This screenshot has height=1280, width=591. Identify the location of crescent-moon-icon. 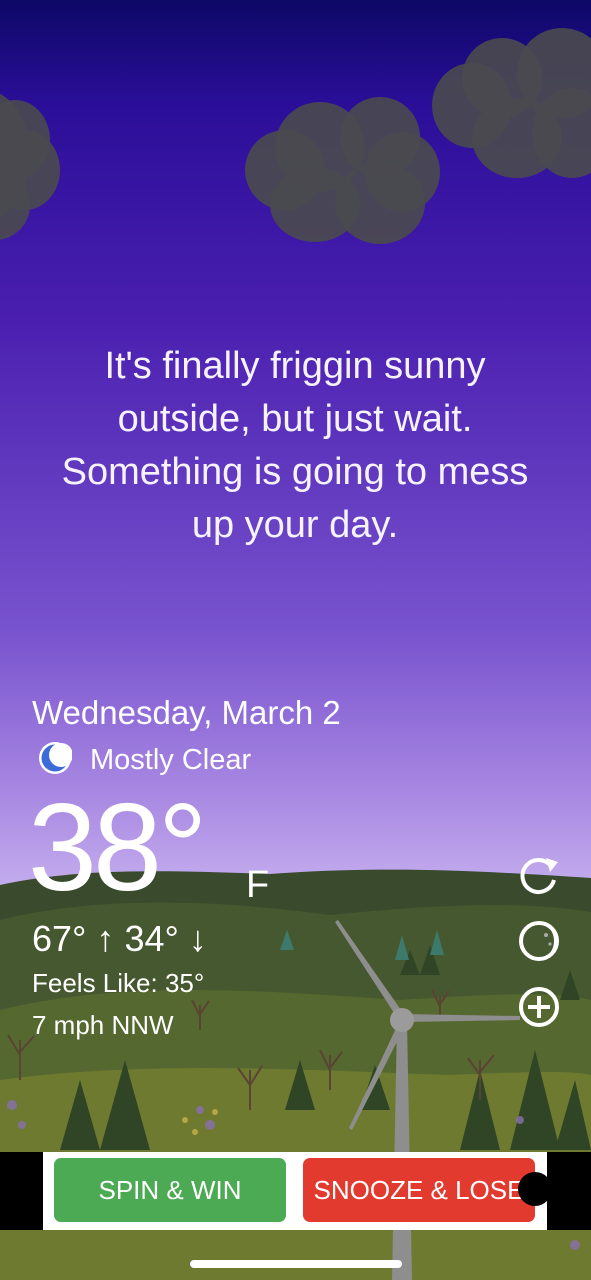
(55, 760).